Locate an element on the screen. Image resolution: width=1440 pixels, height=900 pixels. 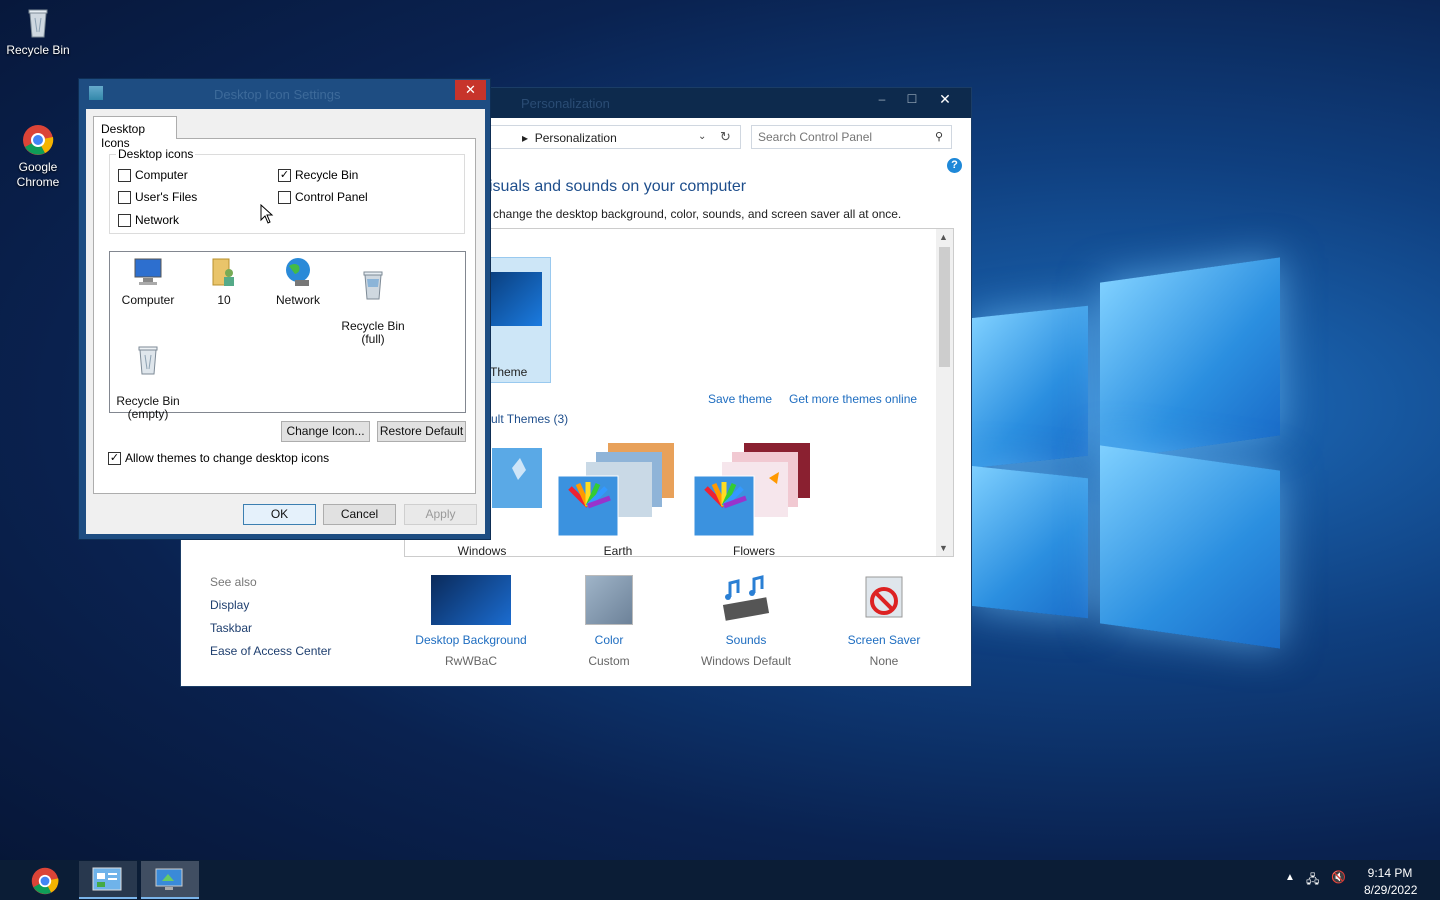
refresh-icon: ↻ is located at coordinates (725, 137).